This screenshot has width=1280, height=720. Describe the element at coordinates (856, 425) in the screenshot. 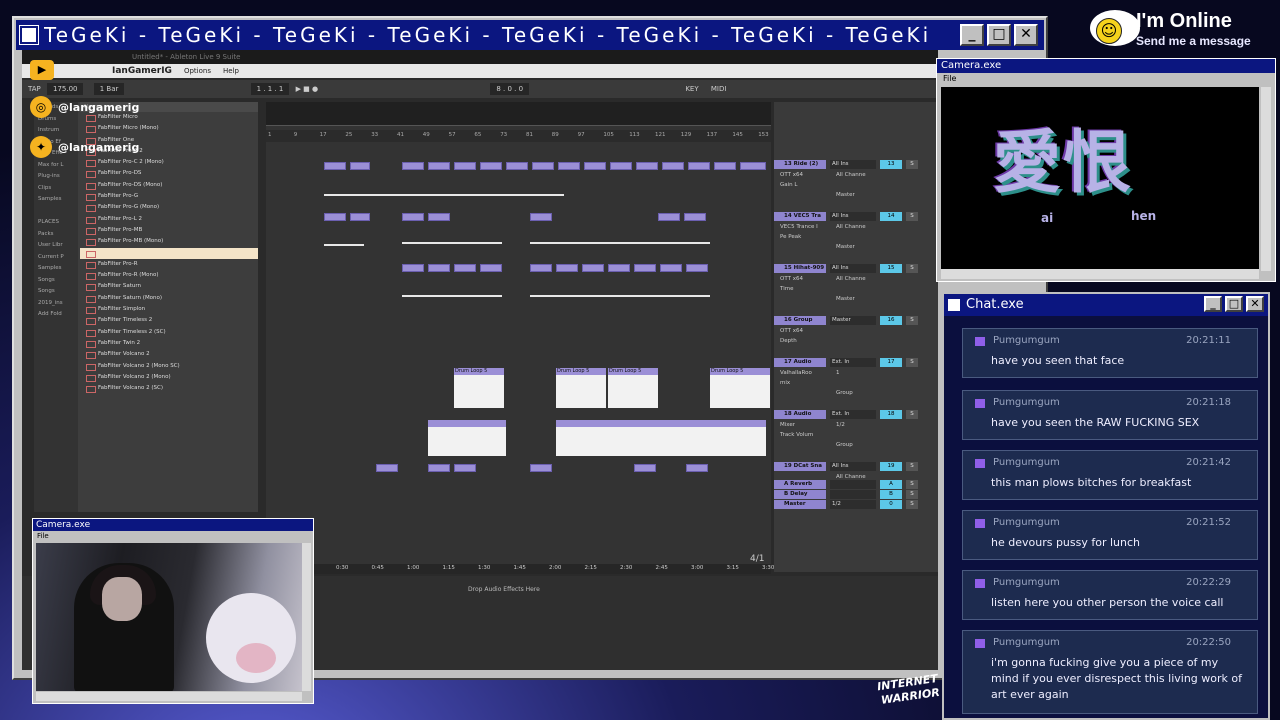

I see `input-channel: 1/2` at that location.